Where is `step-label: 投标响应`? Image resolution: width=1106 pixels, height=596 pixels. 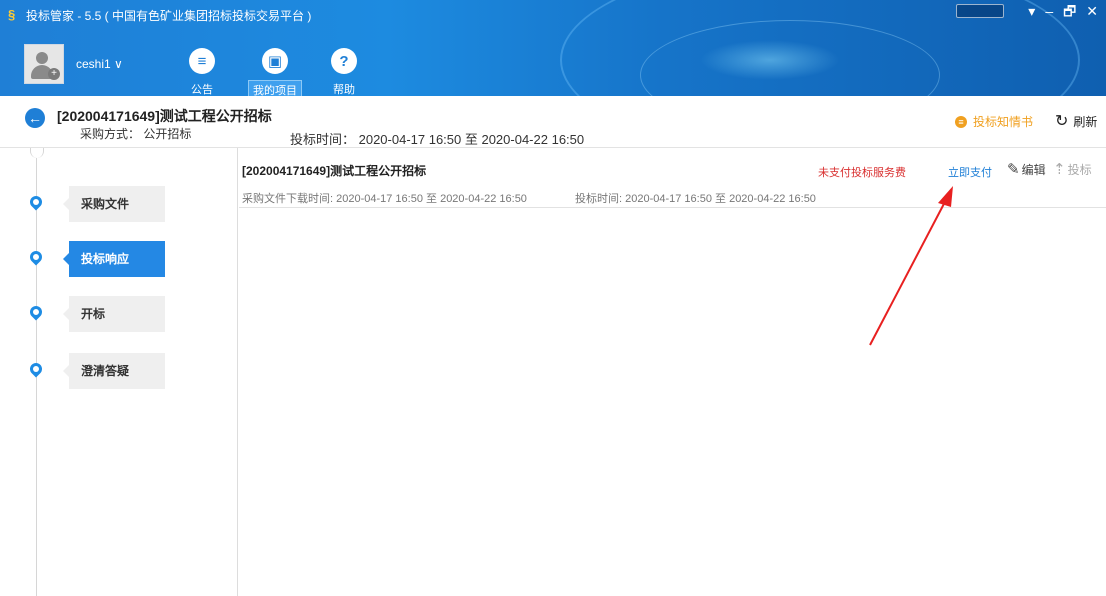
step-label: 投标响应 is located at coordinates (114, 259).